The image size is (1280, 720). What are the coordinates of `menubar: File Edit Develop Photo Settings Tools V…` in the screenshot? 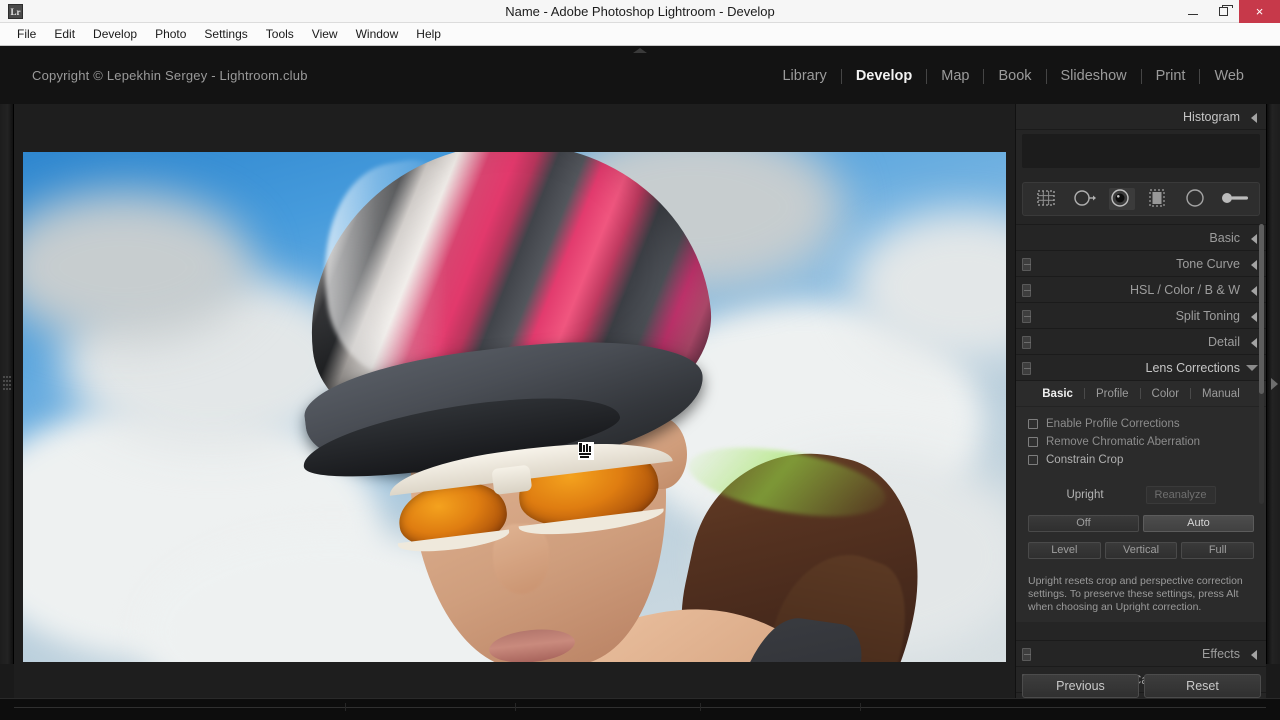 It's located at (640, 34).